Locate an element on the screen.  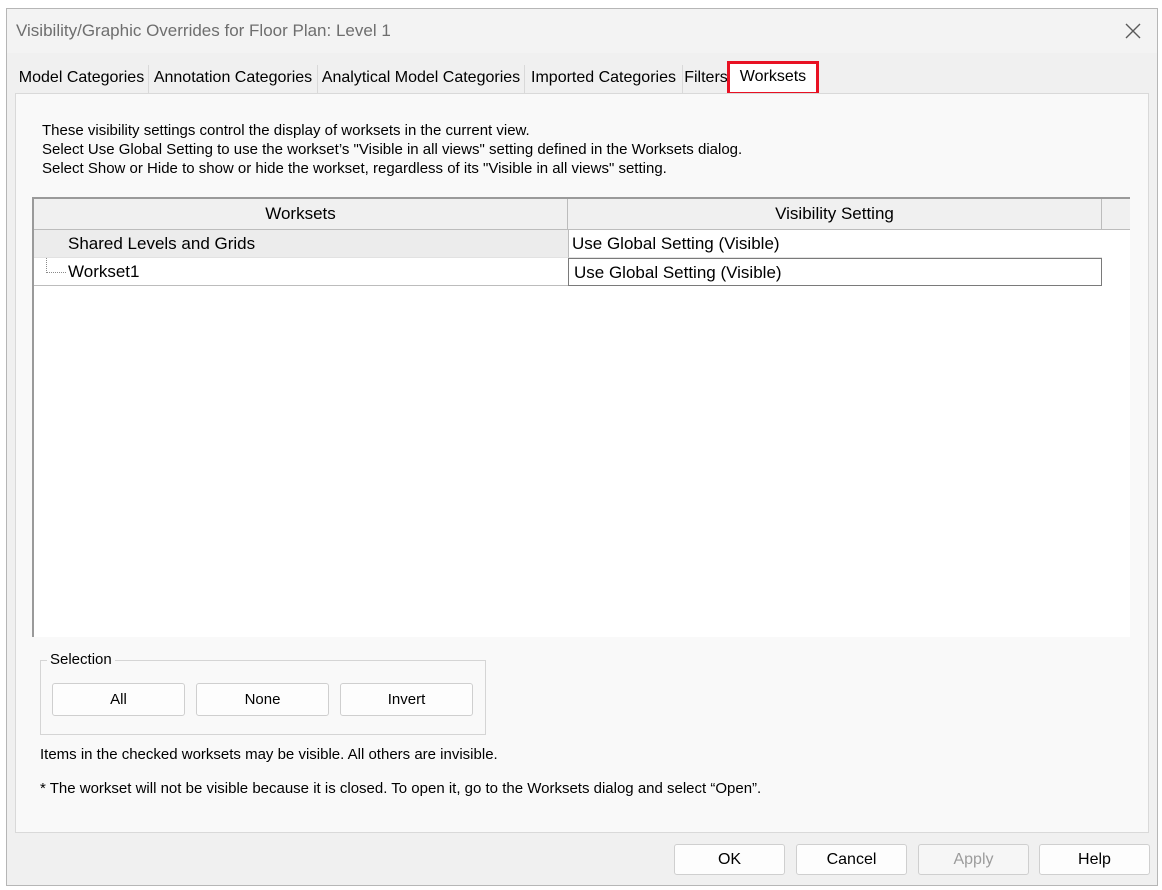
tab-label: Model Categories is located at coordinates (81, 77).